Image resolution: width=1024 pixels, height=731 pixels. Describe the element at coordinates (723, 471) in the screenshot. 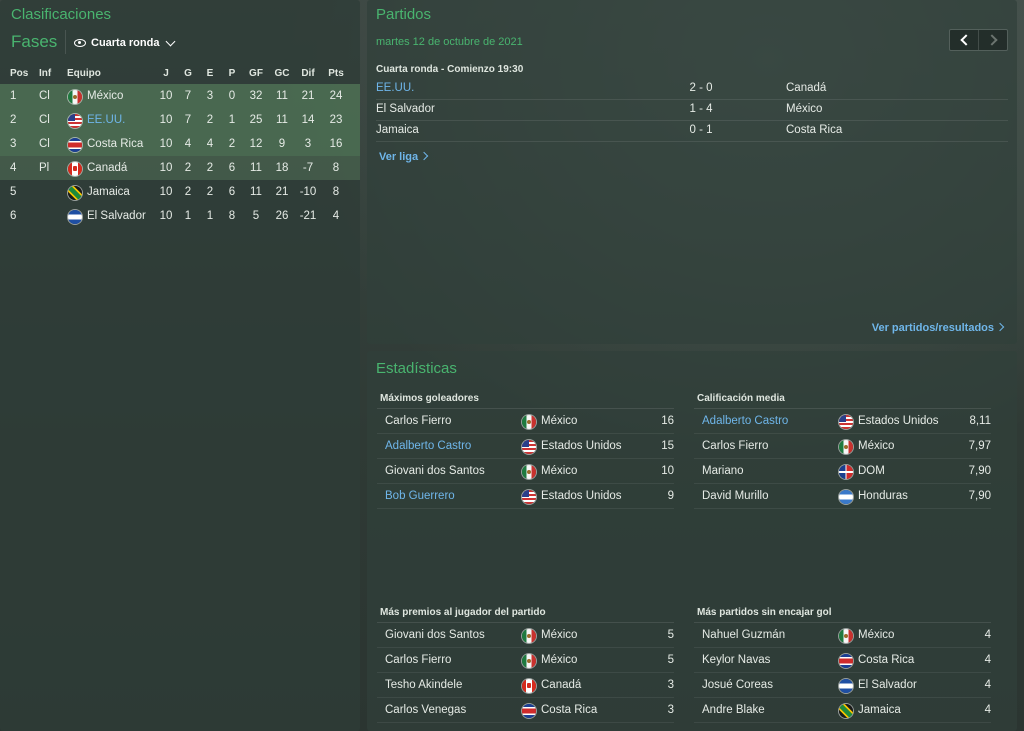

I see `player-name: Mariano` at that location.